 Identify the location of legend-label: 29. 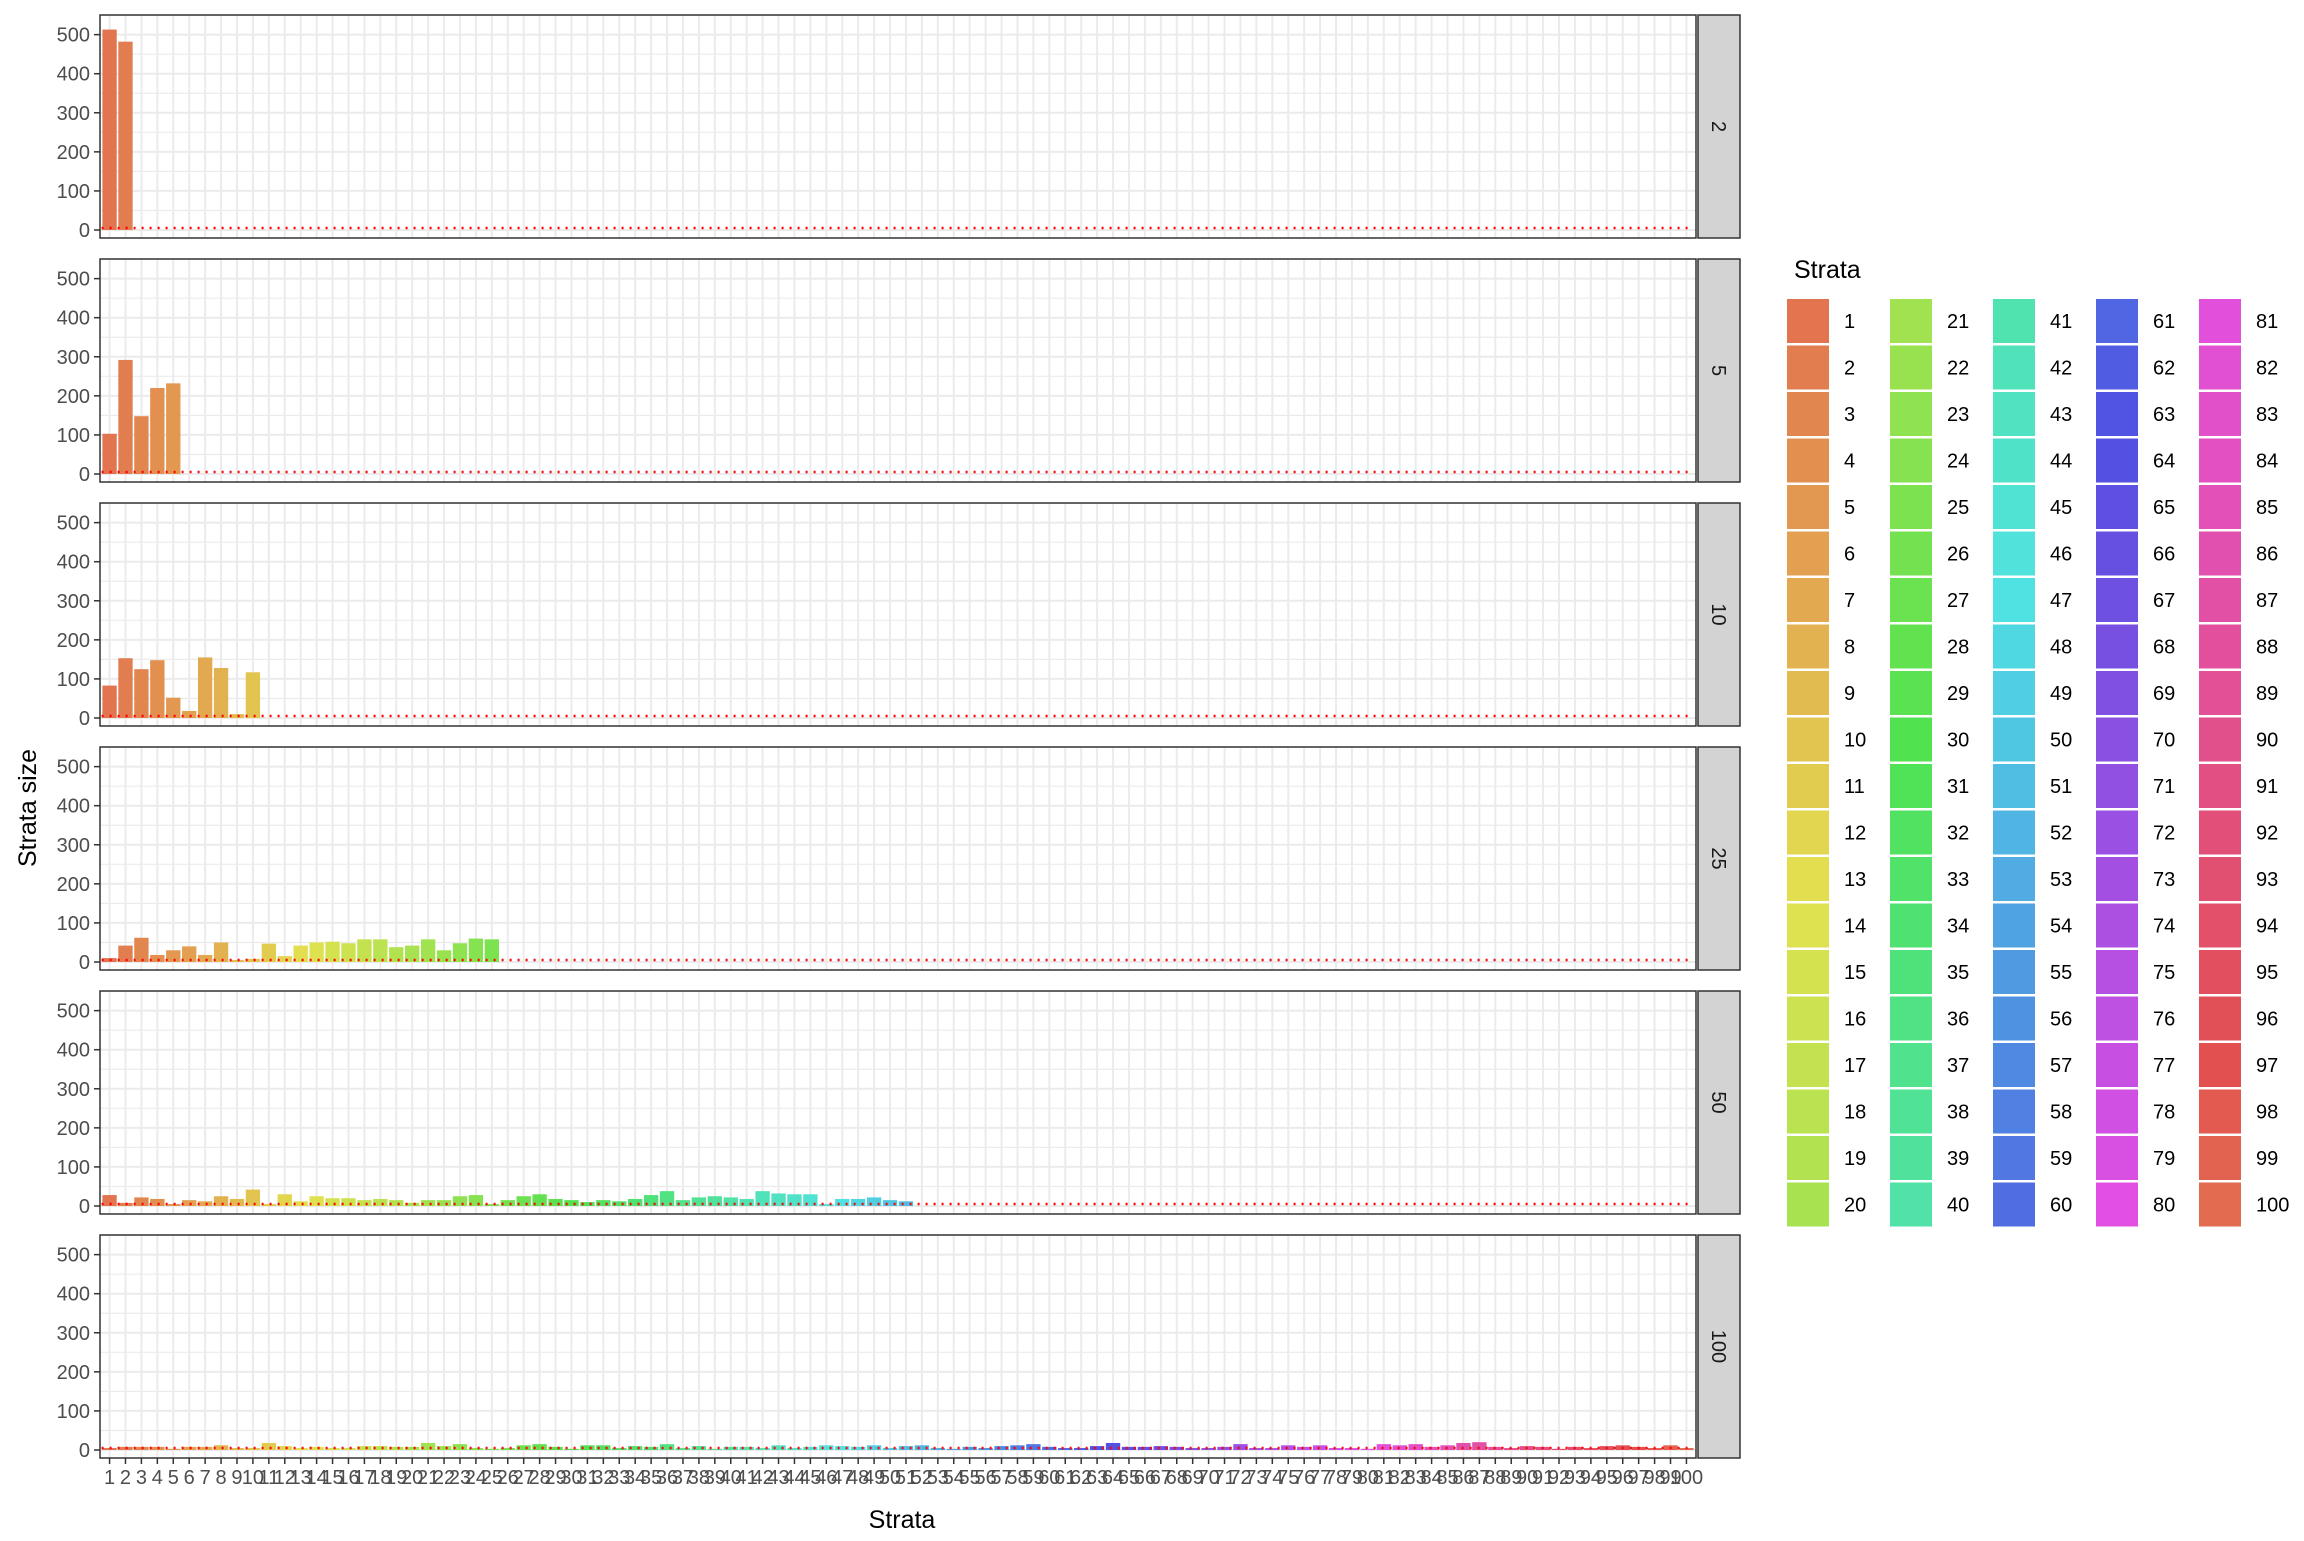
(1958, 694).